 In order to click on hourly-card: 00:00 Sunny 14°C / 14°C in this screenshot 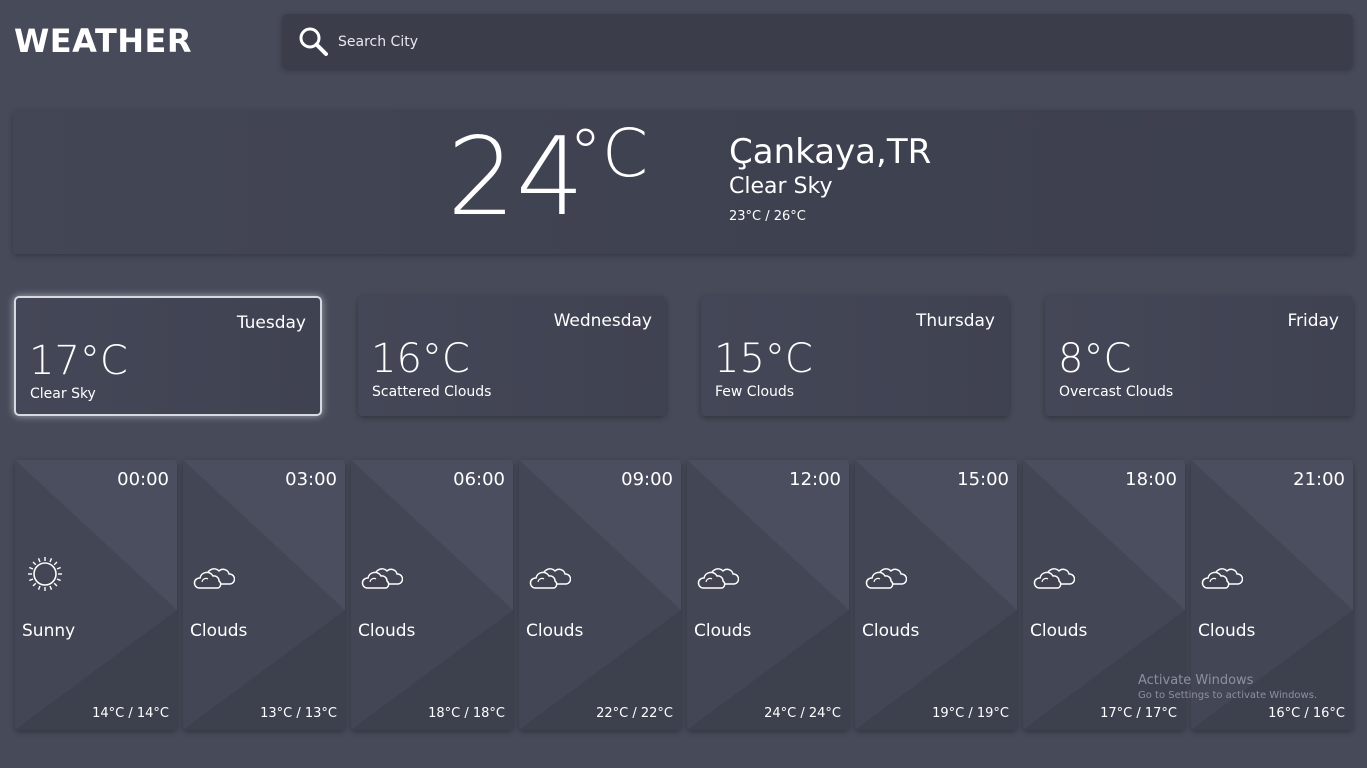, I will do `click(96, 595)`.